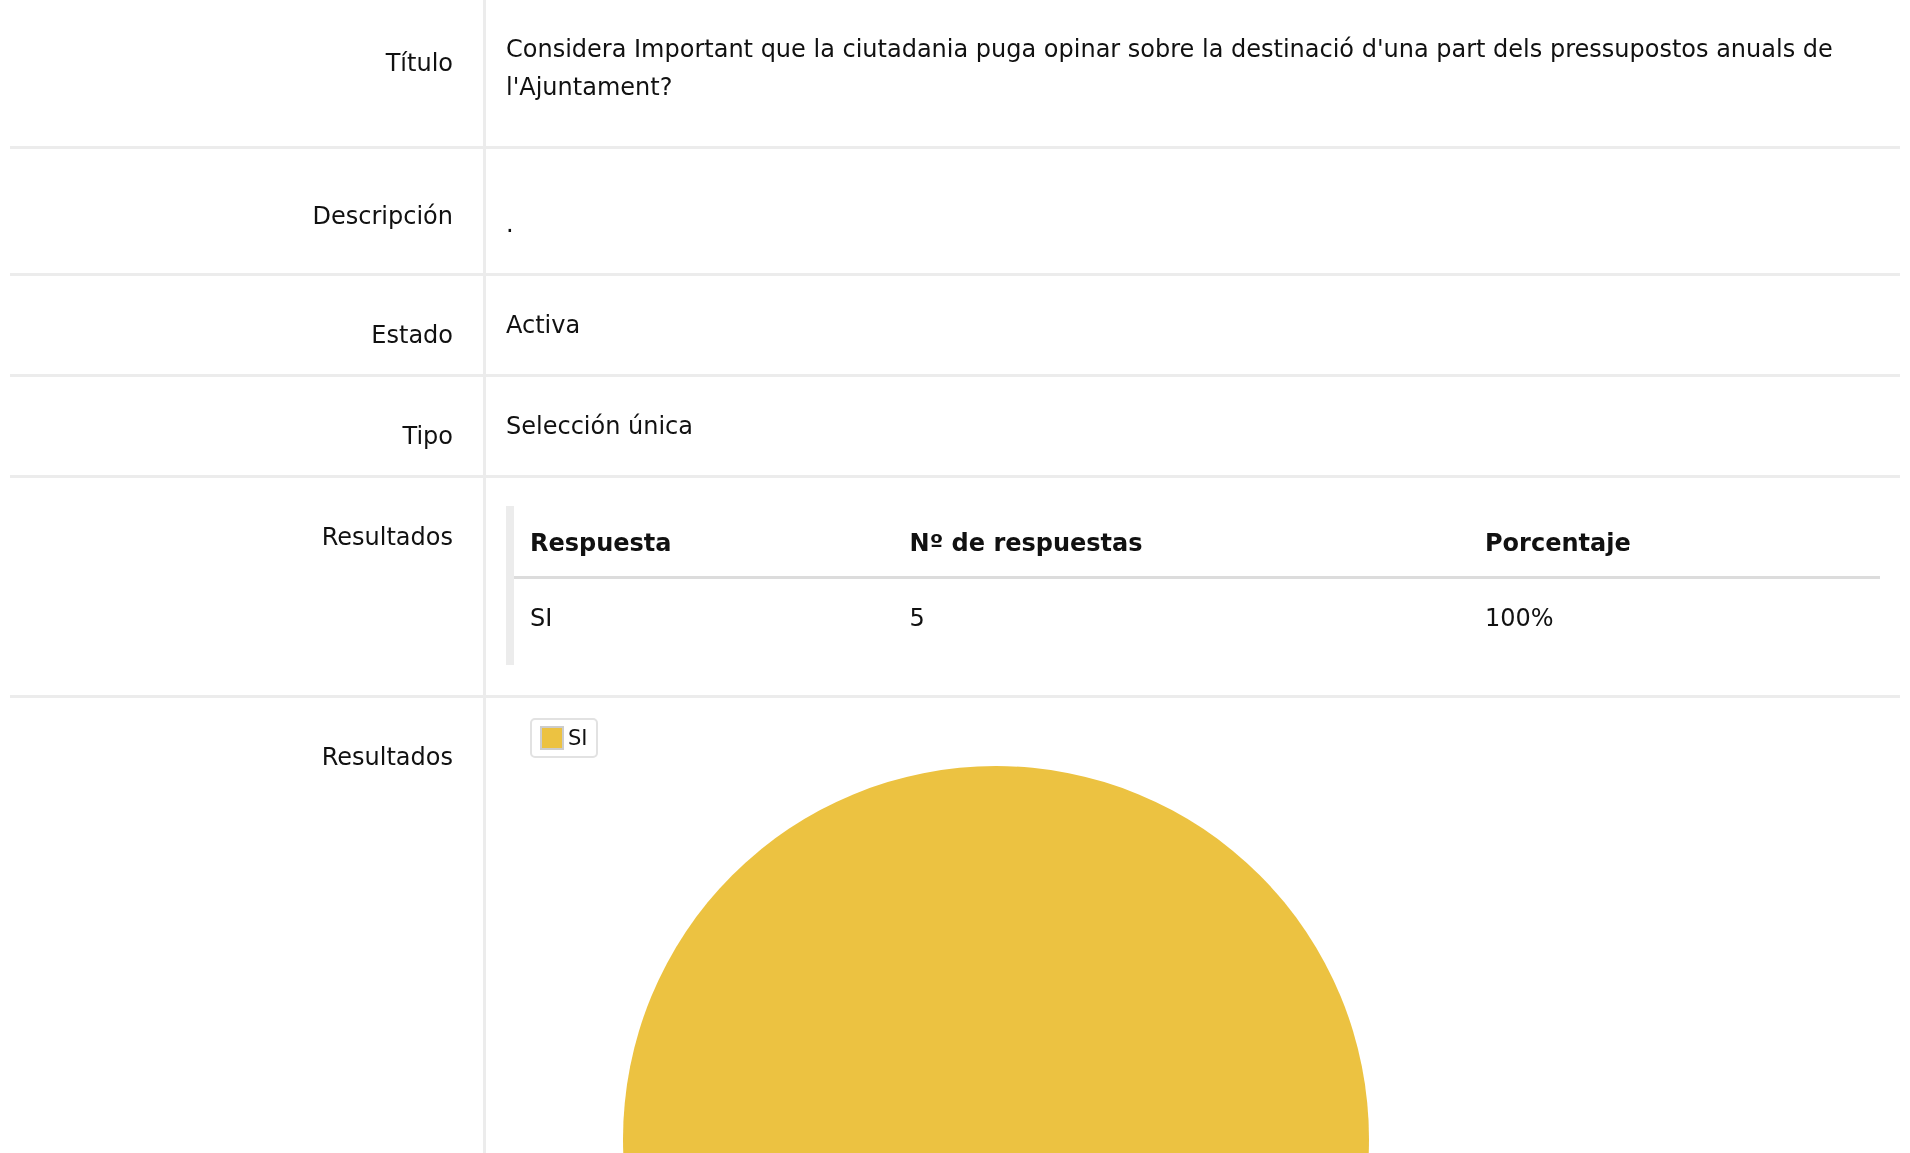  Describe the element at coordinates (702, 621) in the screenshot. I see `table-cell: SI` at that location.